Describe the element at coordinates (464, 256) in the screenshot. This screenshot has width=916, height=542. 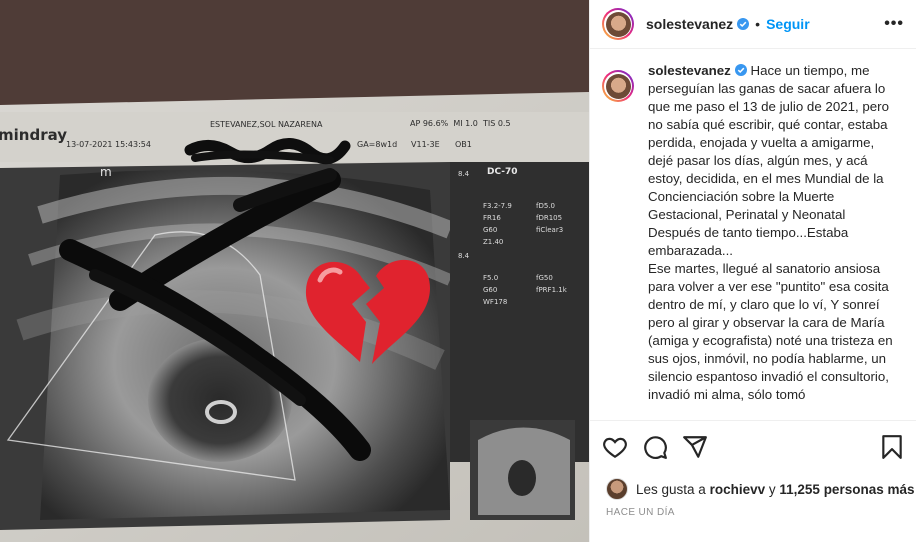
I see `ultrasound-scale-bottom: 8.4` at that location.